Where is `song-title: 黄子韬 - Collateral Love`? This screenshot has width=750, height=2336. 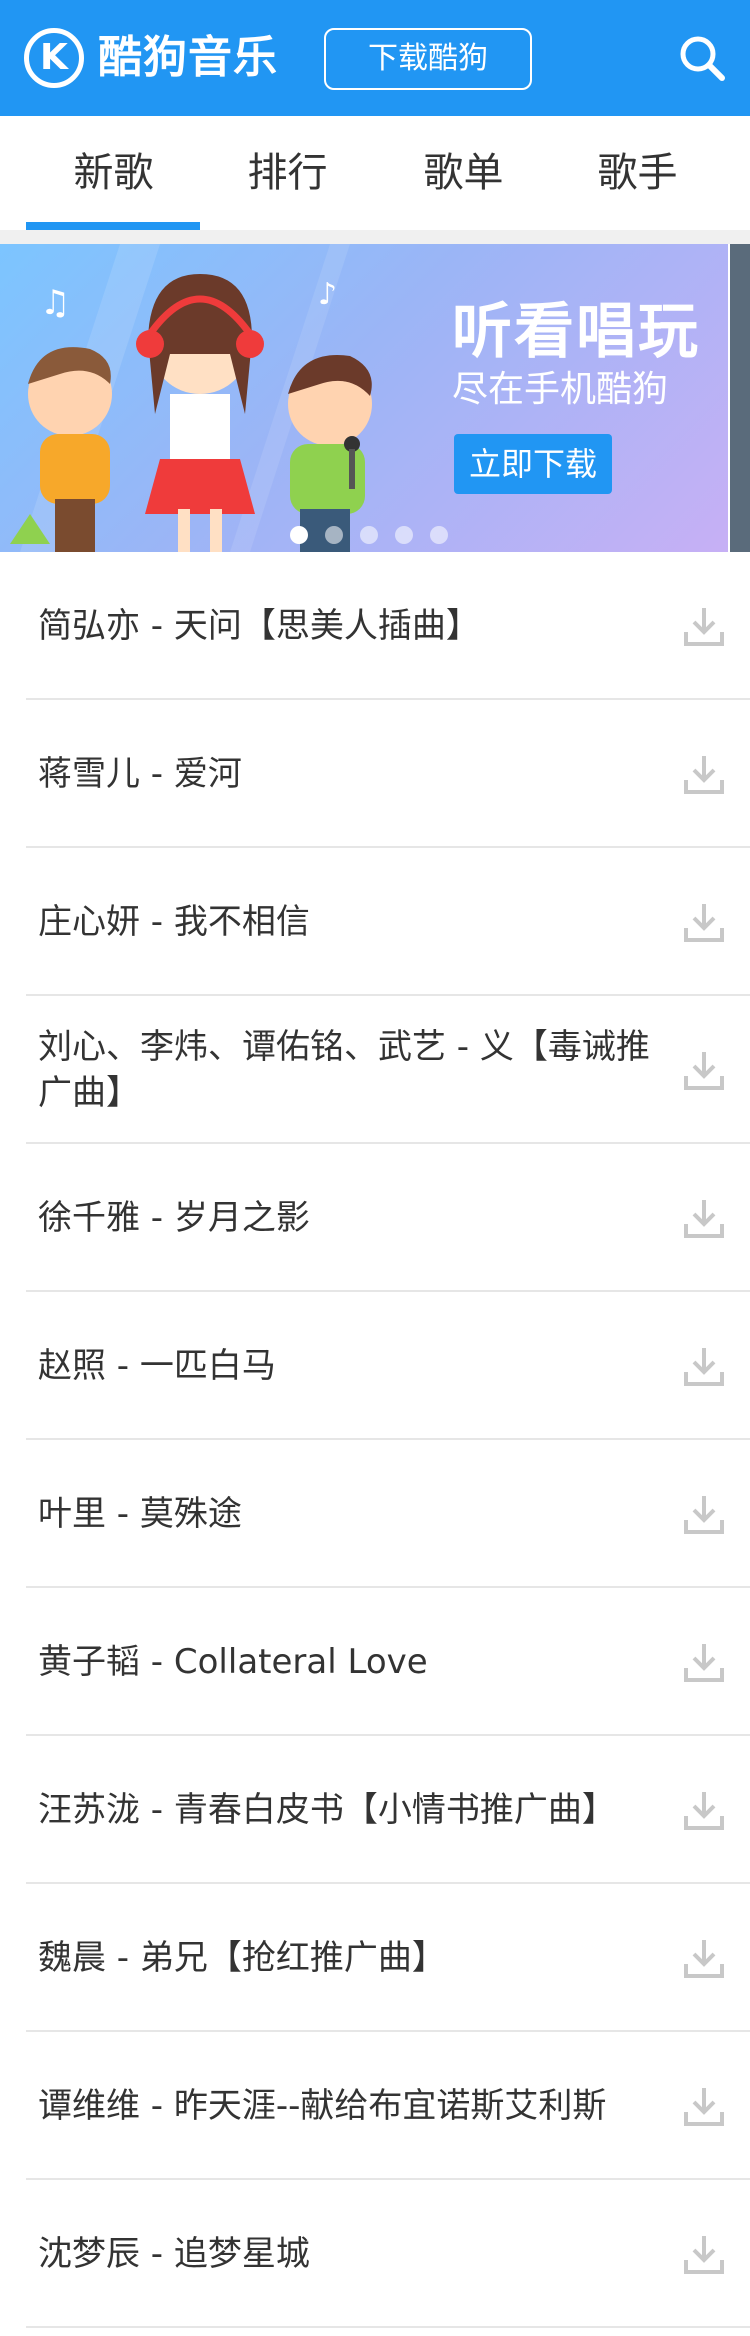 song-title: 黄子韬 - Collateral Love is located at coordinates (344, 1662).